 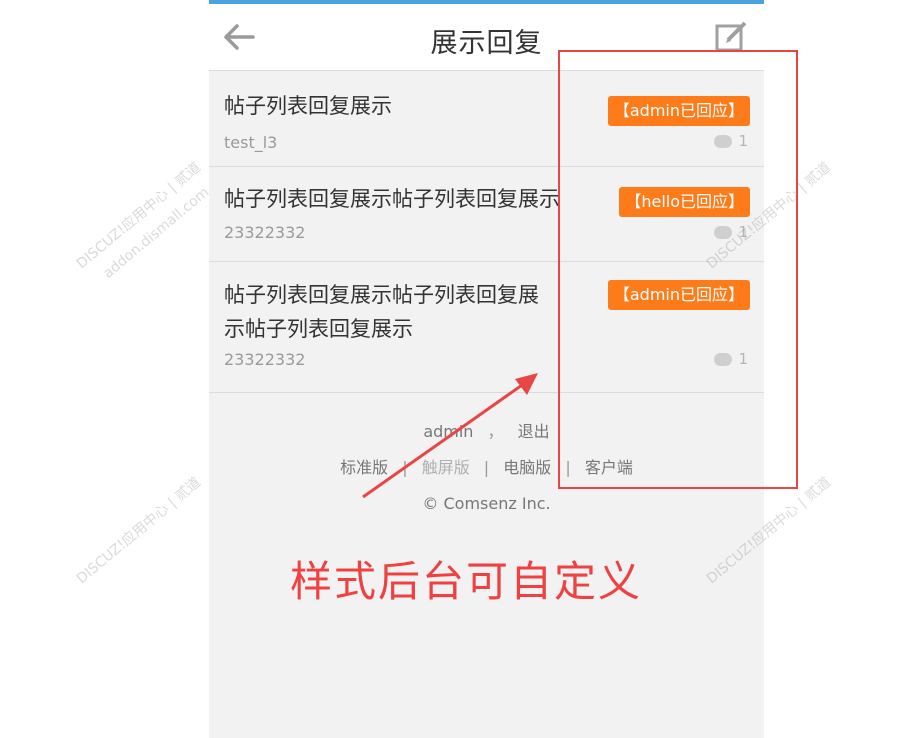 What do you see at coordinates (466, 581) in the screenshot?
I see `annotation-caption: 样式后台可自定义` at bounding box center [466, 581].